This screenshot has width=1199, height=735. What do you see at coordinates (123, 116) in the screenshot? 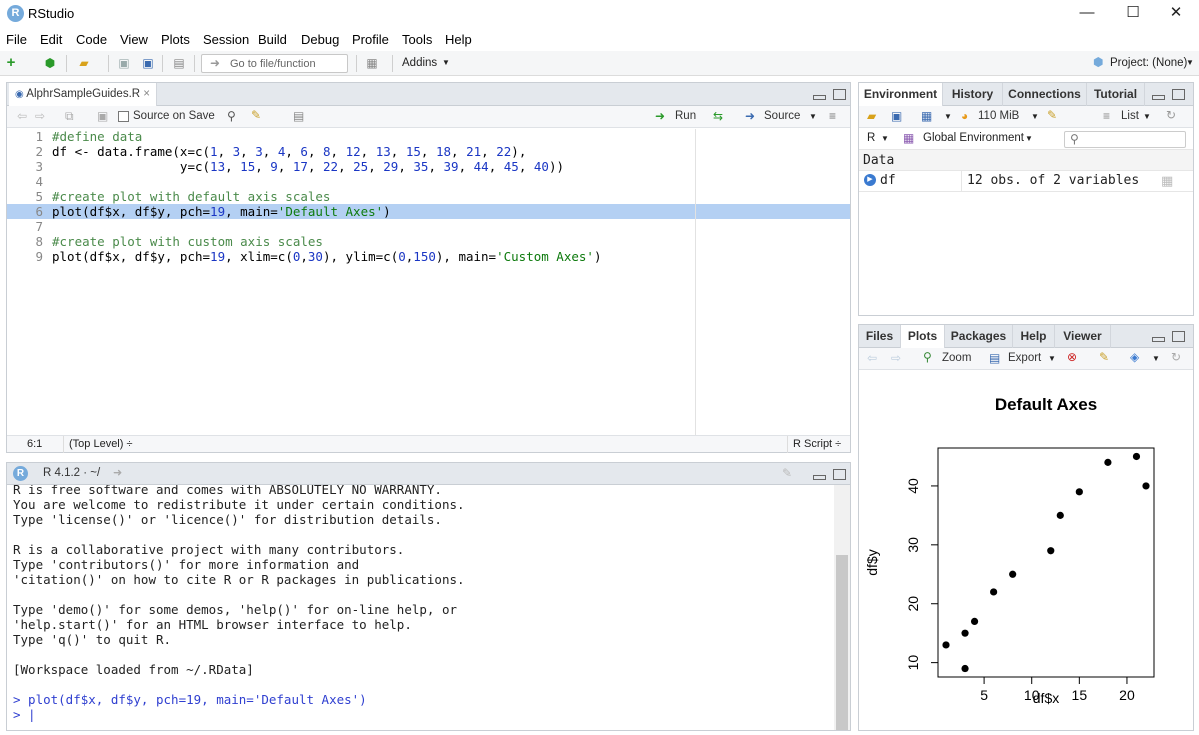
I see `source-on-save-checkbox` at bounding box center [123, 116].